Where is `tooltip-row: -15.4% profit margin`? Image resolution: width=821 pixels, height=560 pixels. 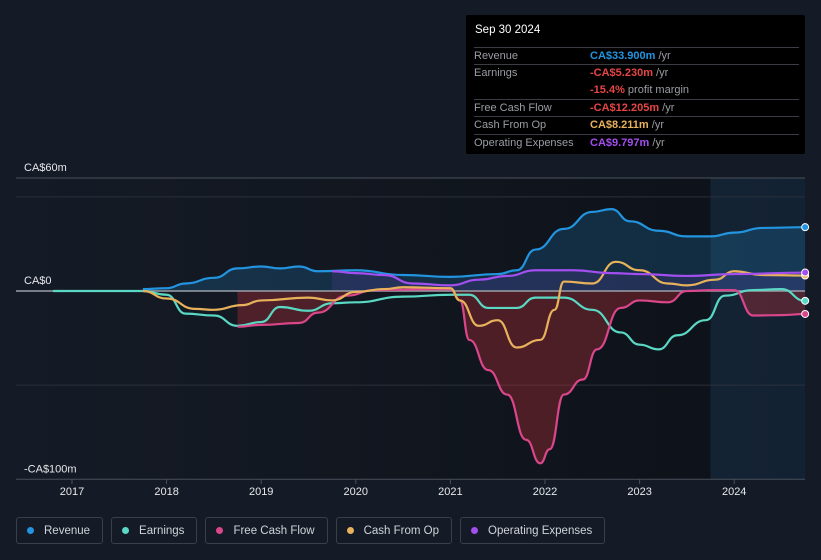
tooltip-row: -15.4% profit margin is located at coordinates (636, 90).